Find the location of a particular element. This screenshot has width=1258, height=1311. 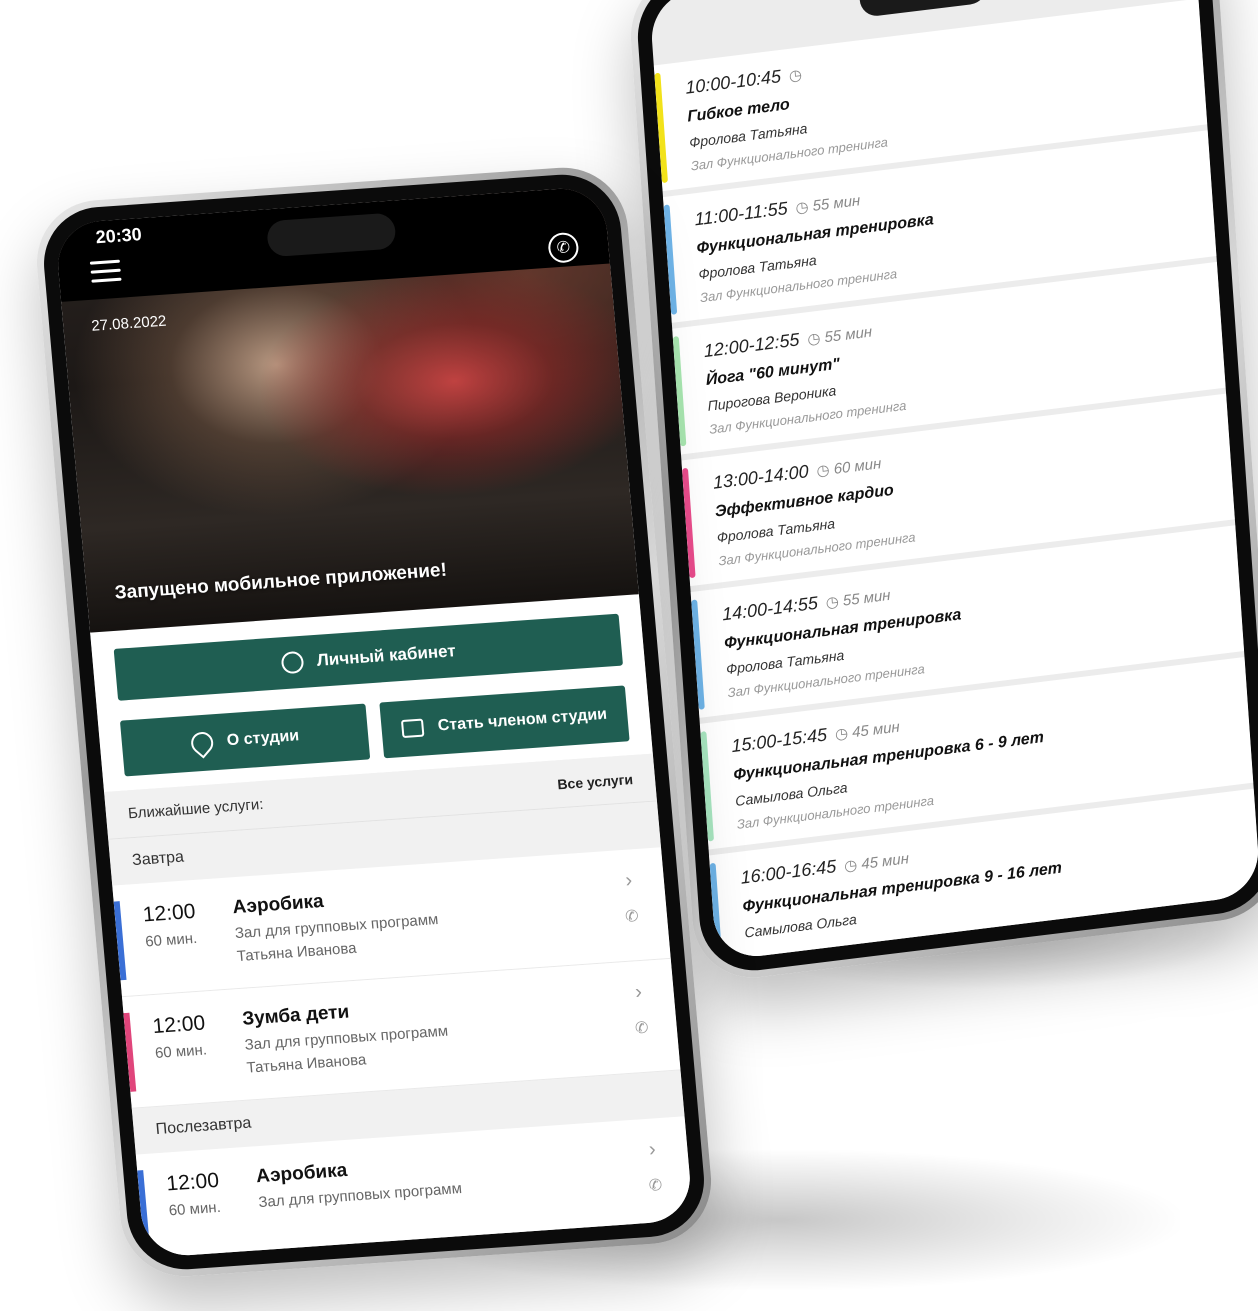

schedule-time: 10:00-10:45 is located at coordinates (733, 82).